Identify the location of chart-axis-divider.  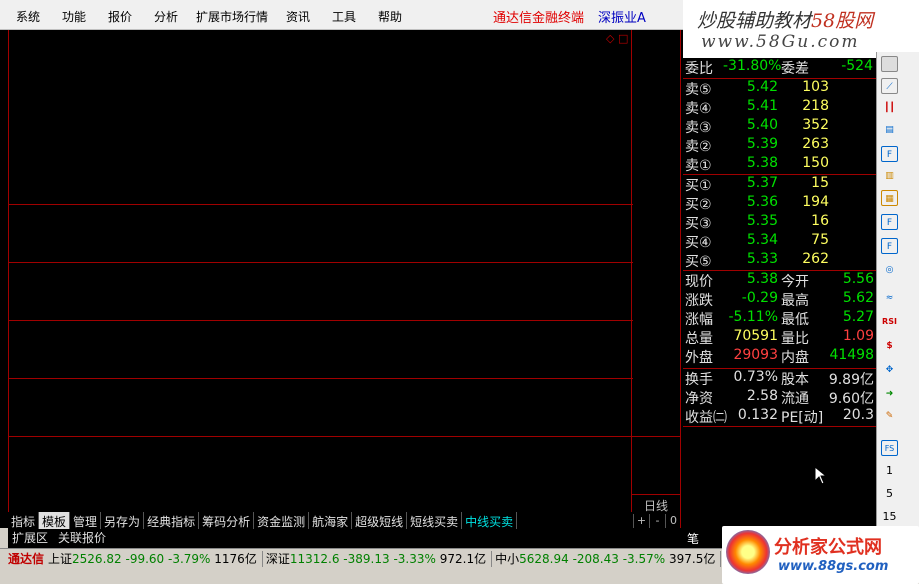
(631, 271).